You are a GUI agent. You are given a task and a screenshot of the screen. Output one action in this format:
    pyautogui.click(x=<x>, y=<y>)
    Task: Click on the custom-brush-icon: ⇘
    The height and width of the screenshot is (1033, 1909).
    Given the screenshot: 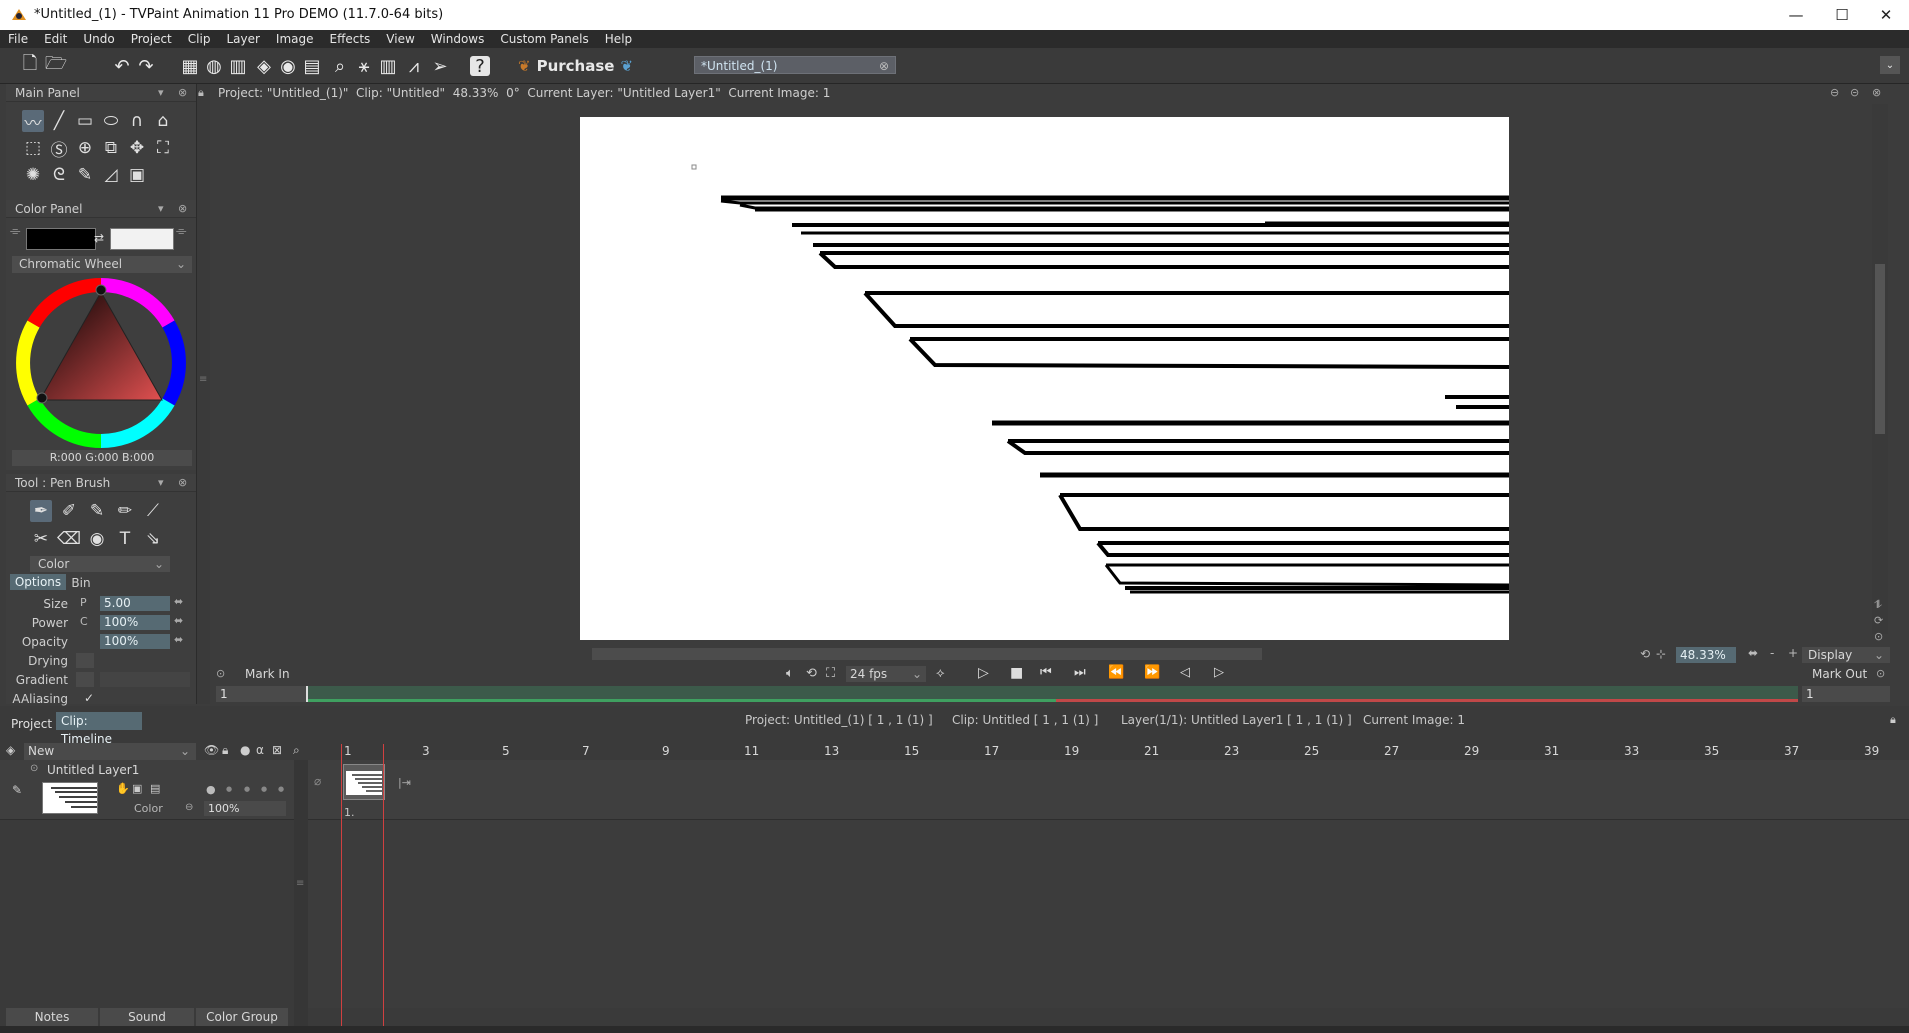 What is the action you would take?
    pyautogui.click(x=153, y=539)
    